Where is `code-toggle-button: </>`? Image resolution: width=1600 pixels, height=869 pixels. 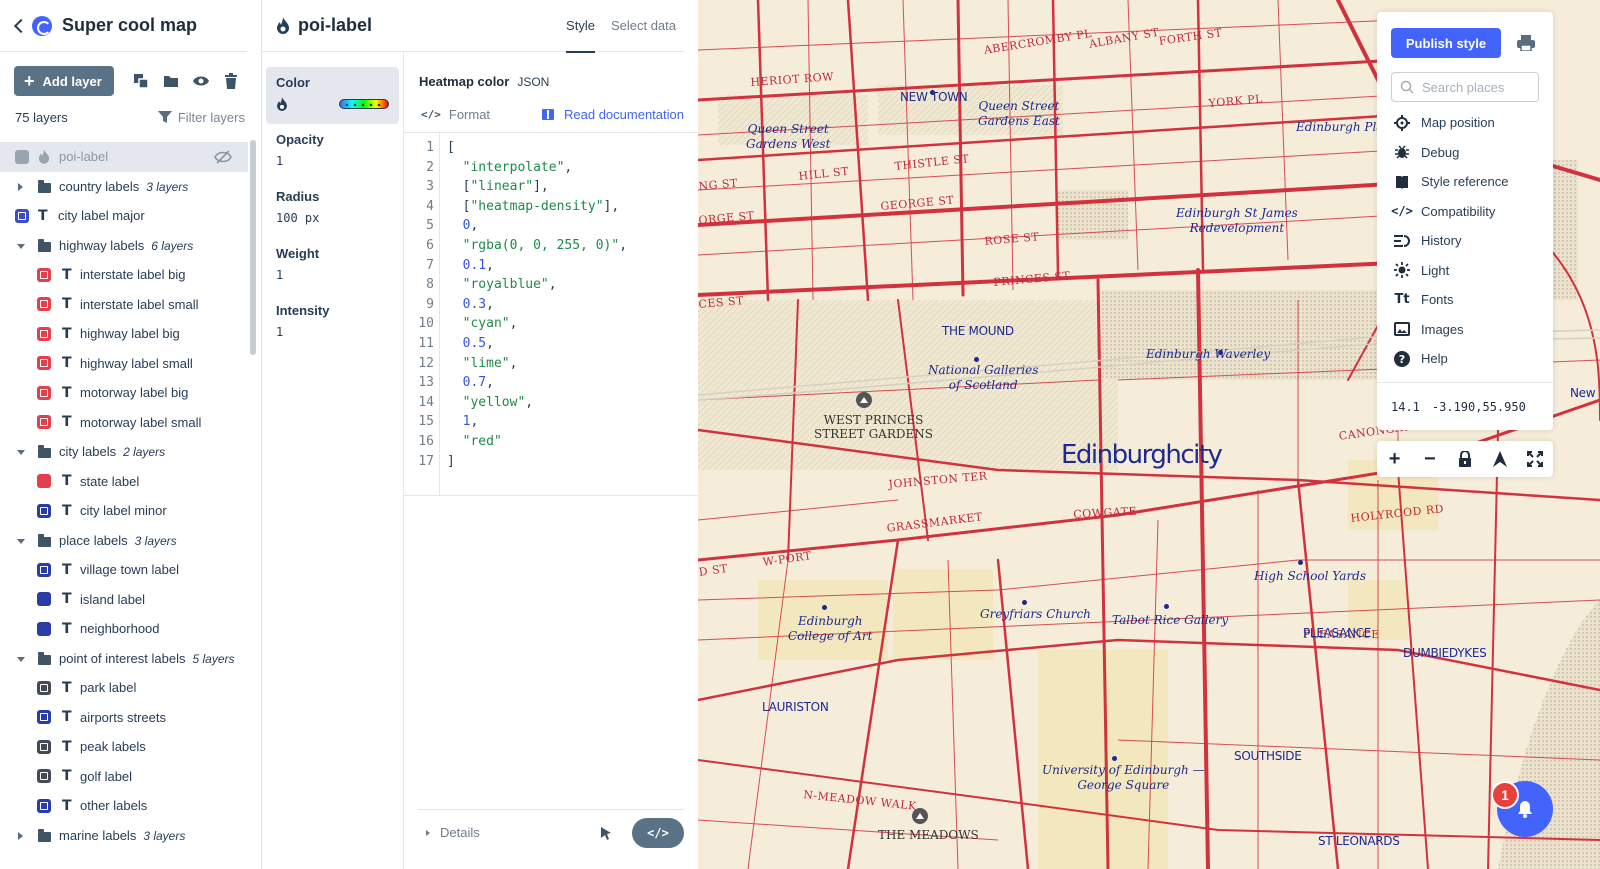 code-toggle-button: </> is located at coordinates (658, 832).